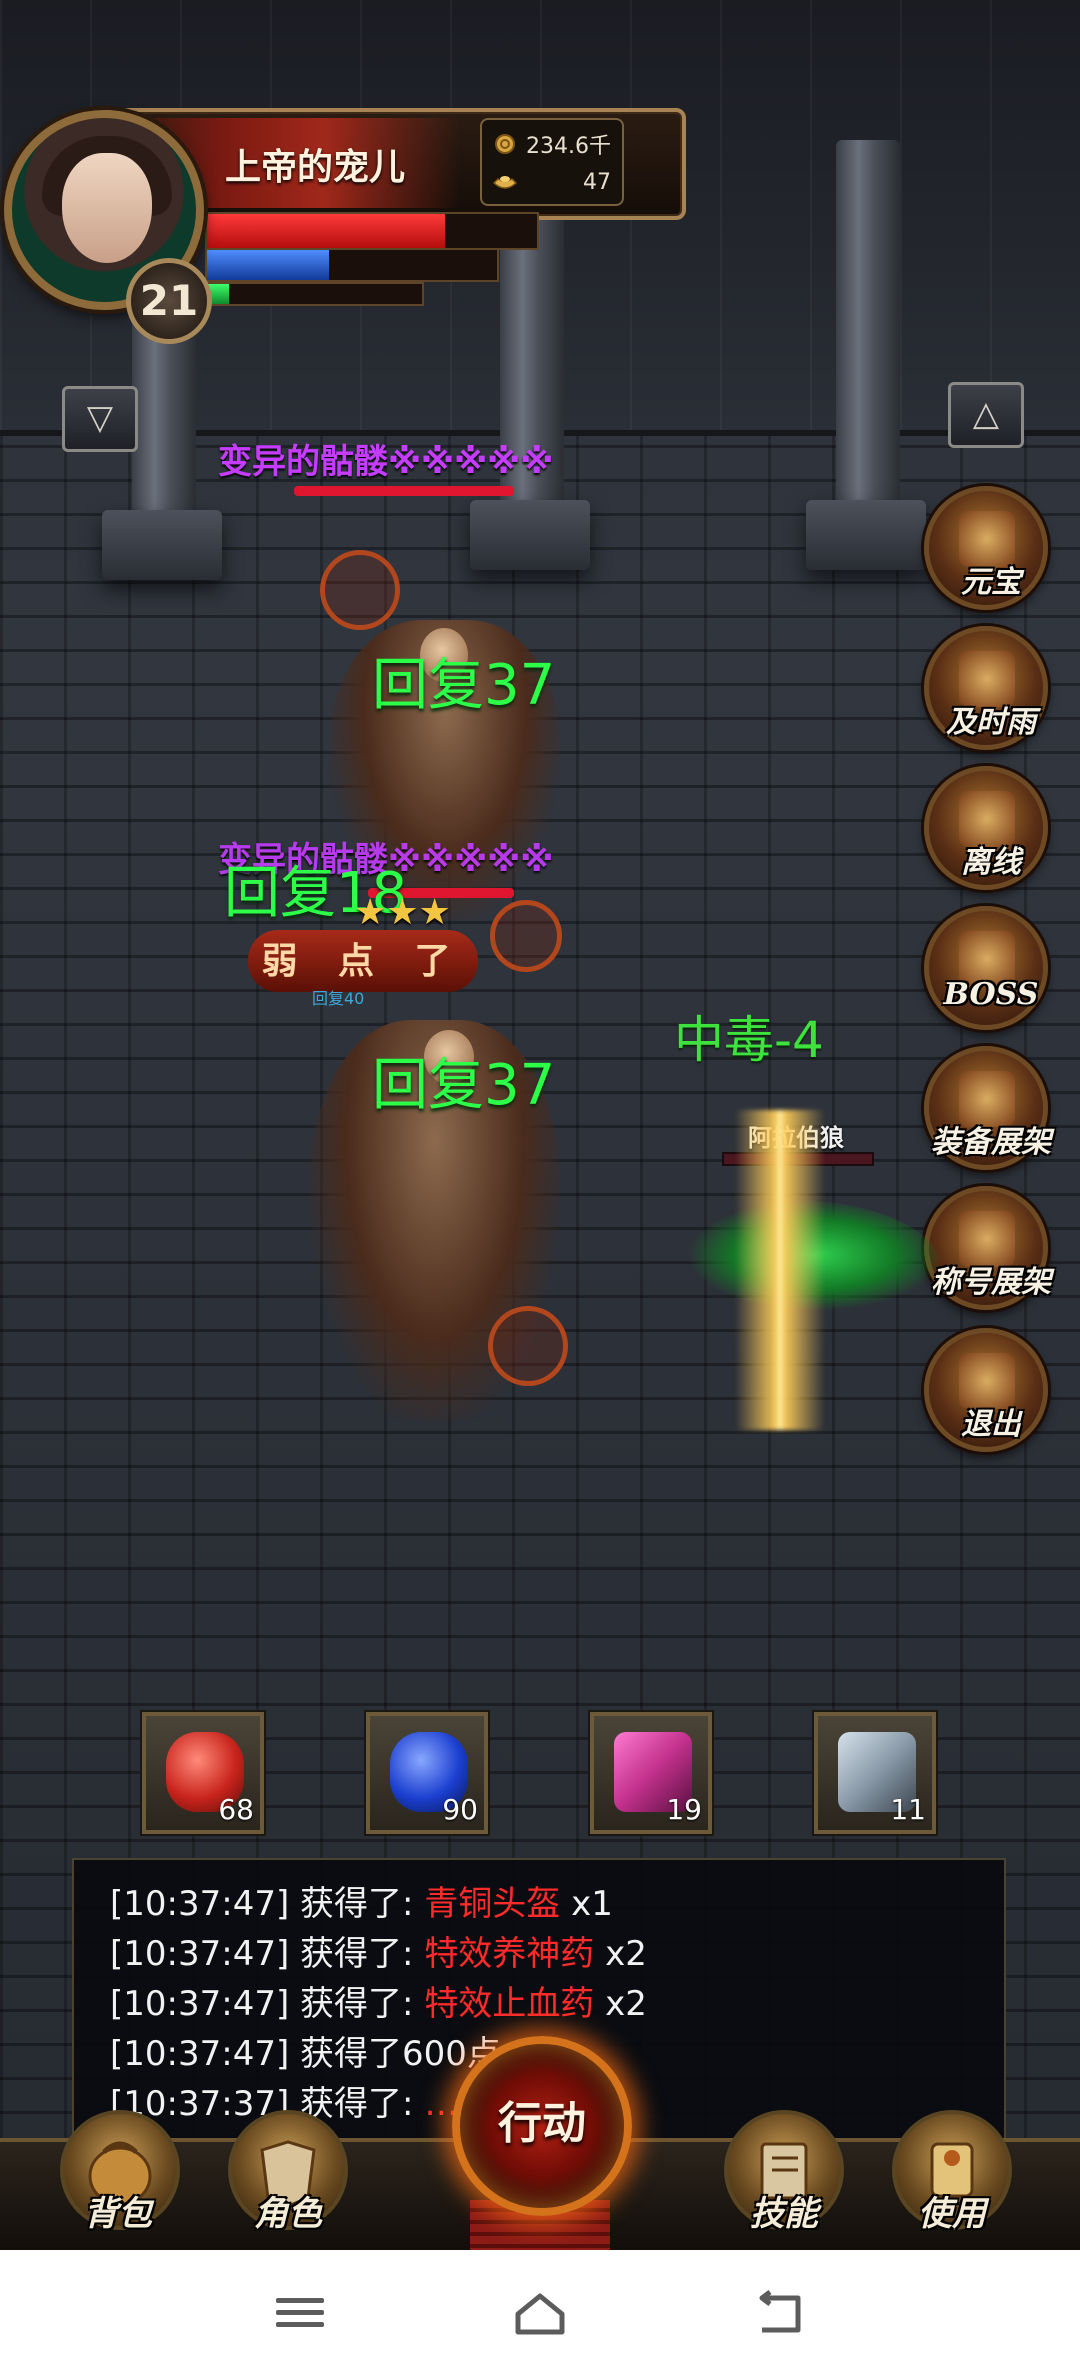 The height and width of the screenshot is (2376, 1080). Describe the element at coordinates (326, 231) in the screenshot. I see `hp-fill` at that location.